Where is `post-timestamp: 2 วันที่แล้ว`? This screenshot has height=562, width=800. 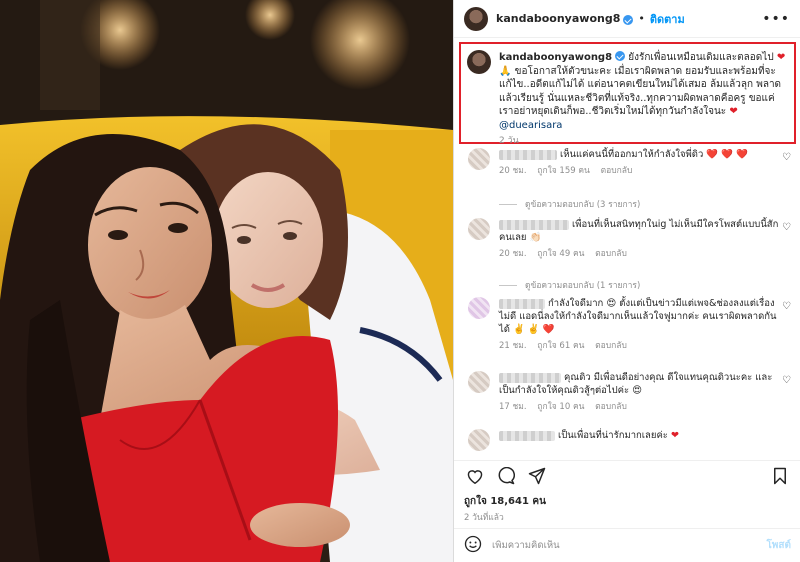 post-timestamp: 2 วันที่แล้ว is located at coordinates (484, 518).